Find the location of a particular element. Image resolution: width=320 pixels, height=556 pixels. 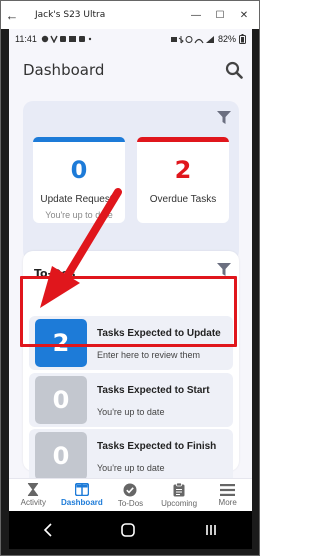

nav-todos: To-Dos is located at coordinates (130, 495).